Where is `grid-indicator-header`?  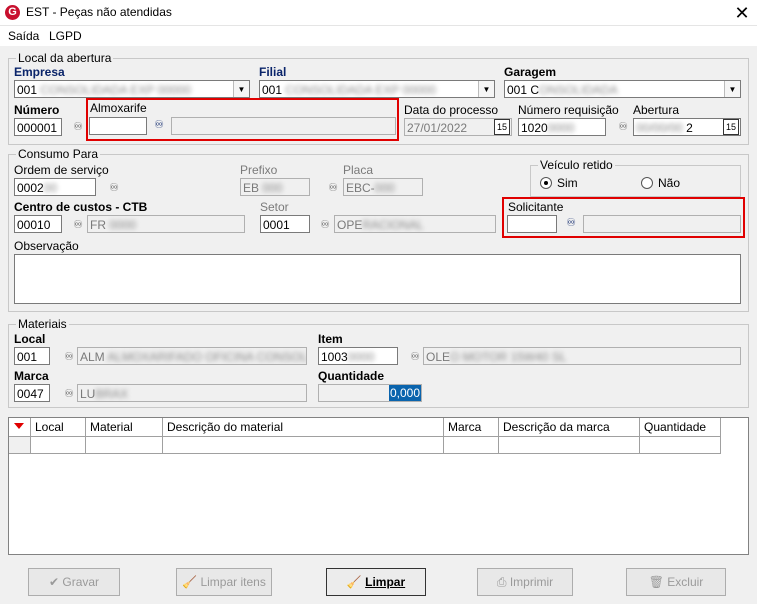 grid-indicator-header is located at coordinates (20, 427).